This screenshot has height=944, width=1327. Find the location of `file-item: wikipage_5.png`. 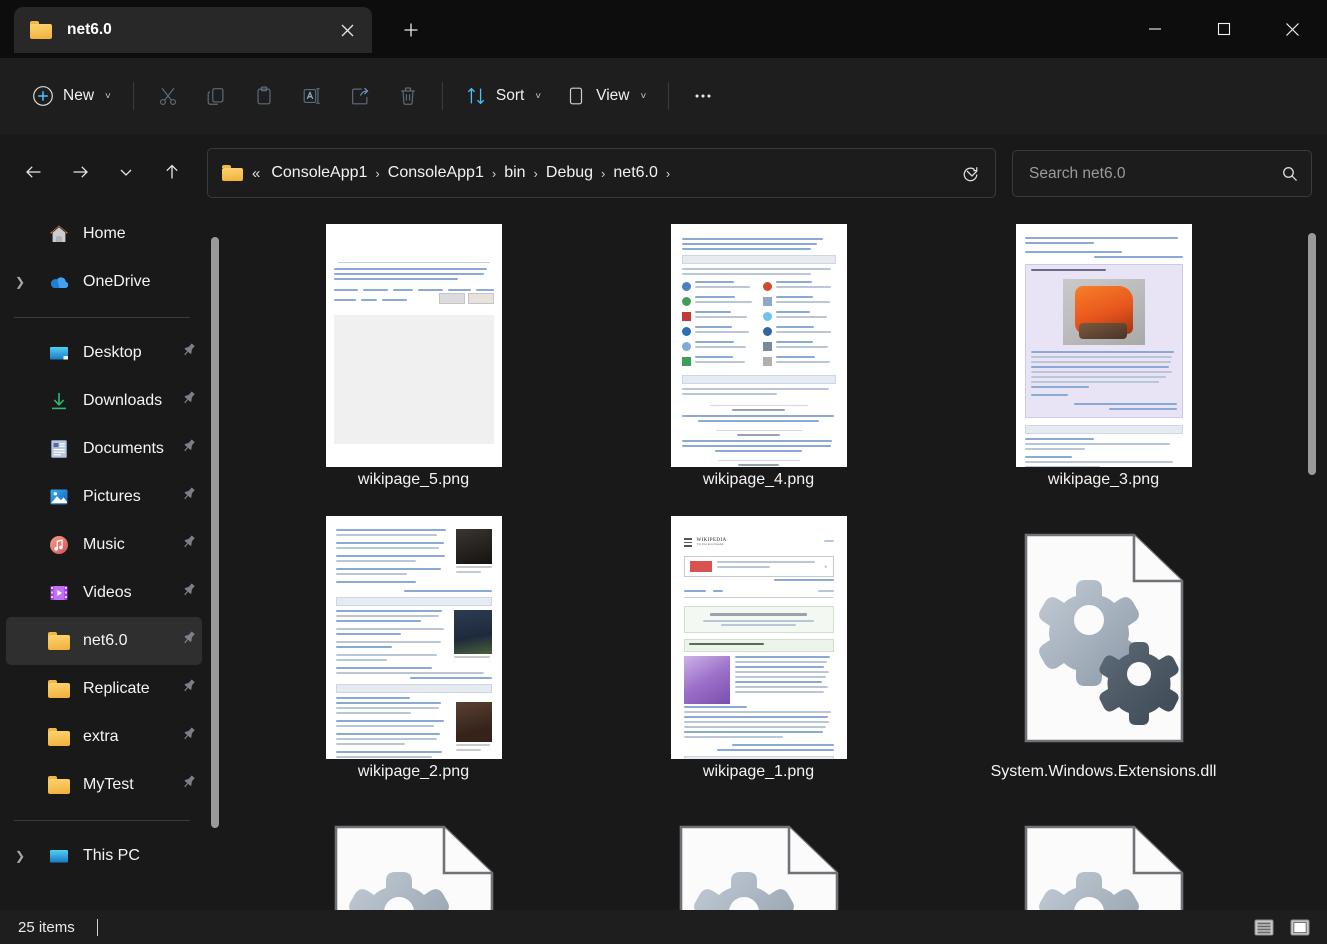

file-item: wikipage_5.png is located at coordinates (413, 370).